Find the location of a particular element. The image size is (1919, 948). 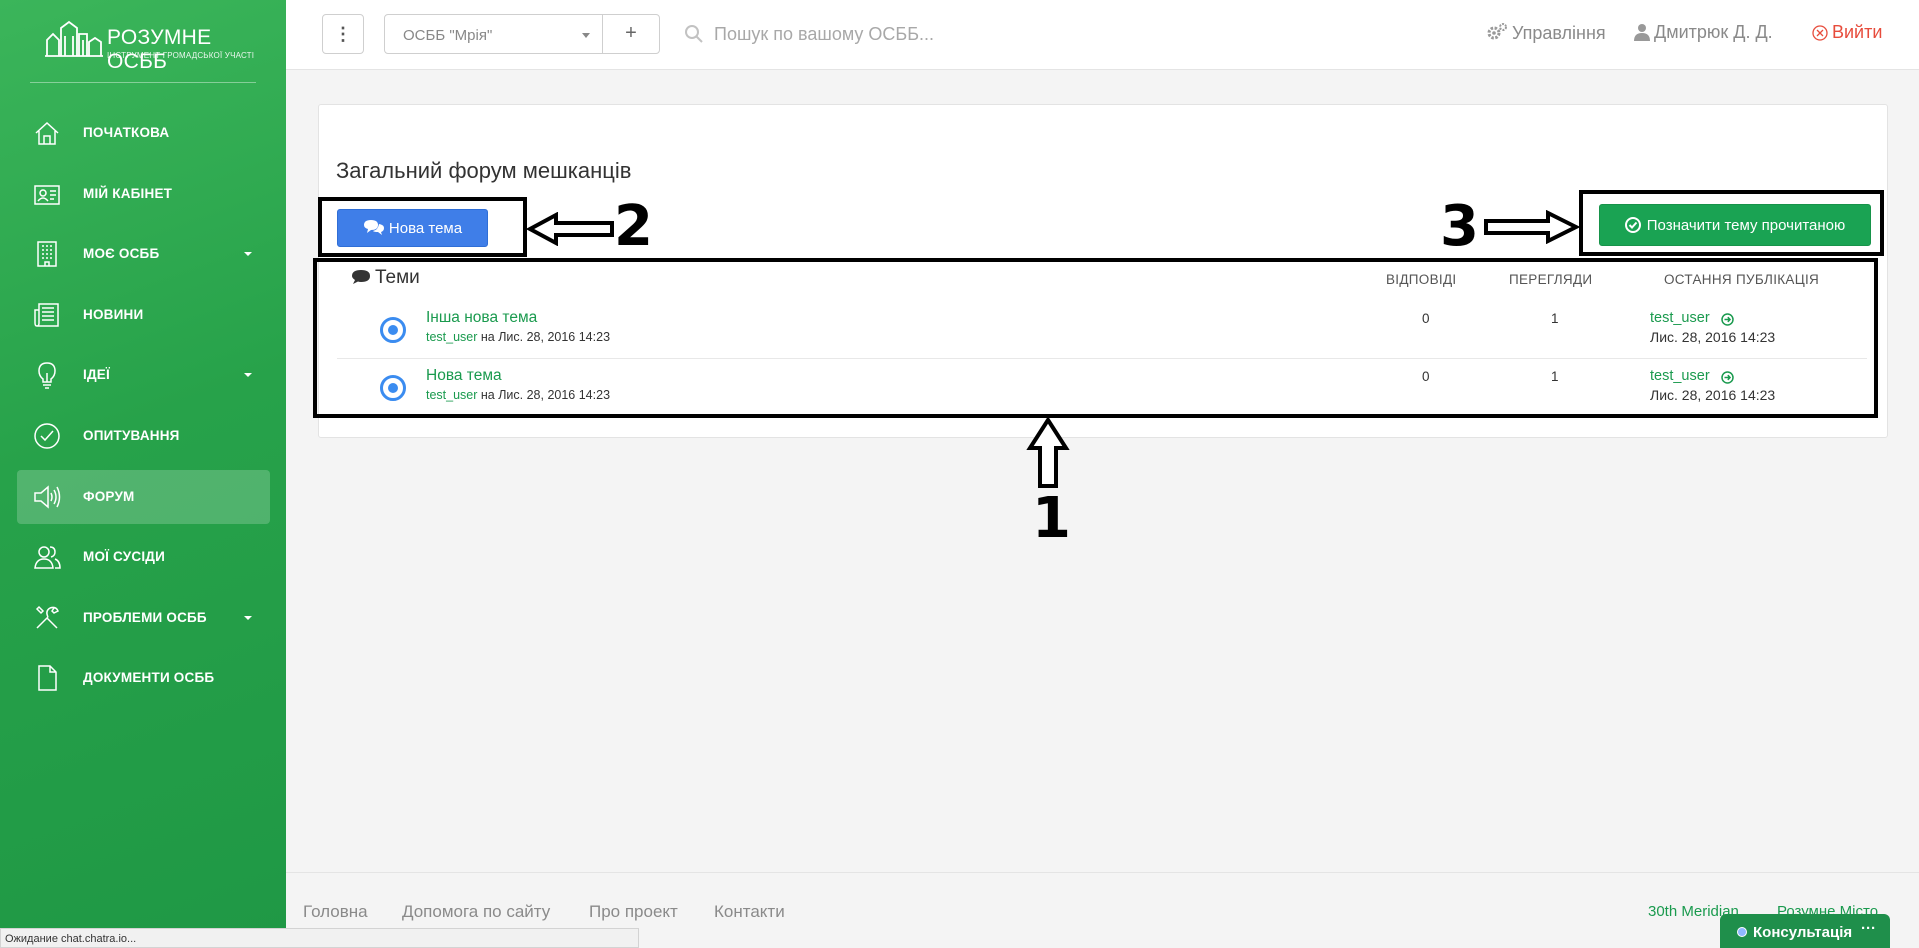

search-input is located at coordinates (924, 34).